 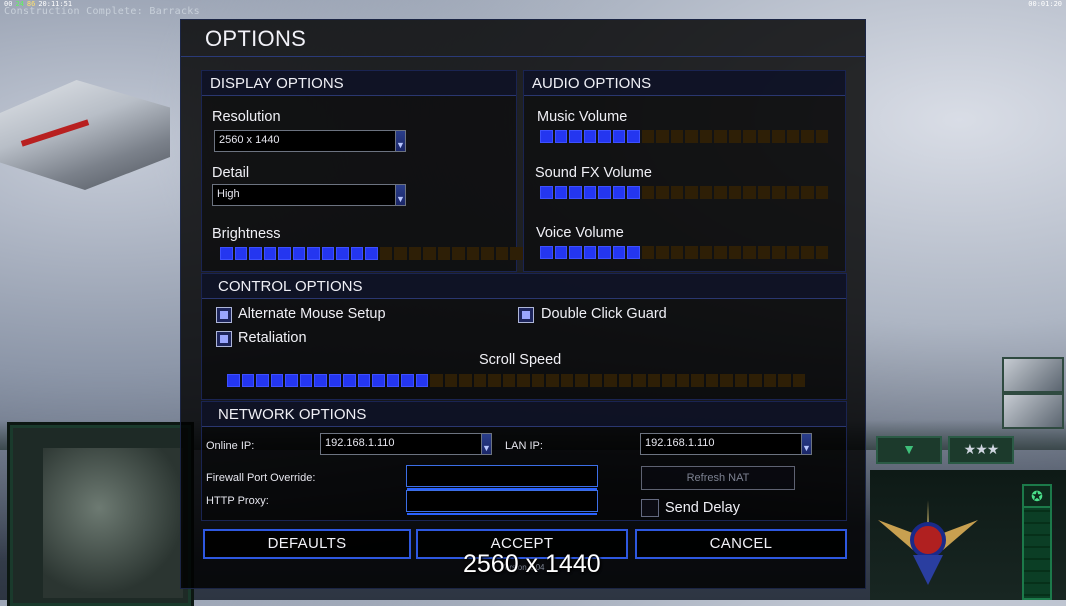 I want to click on rank-stars-icon: ★★★, so click(x=981, y=450).